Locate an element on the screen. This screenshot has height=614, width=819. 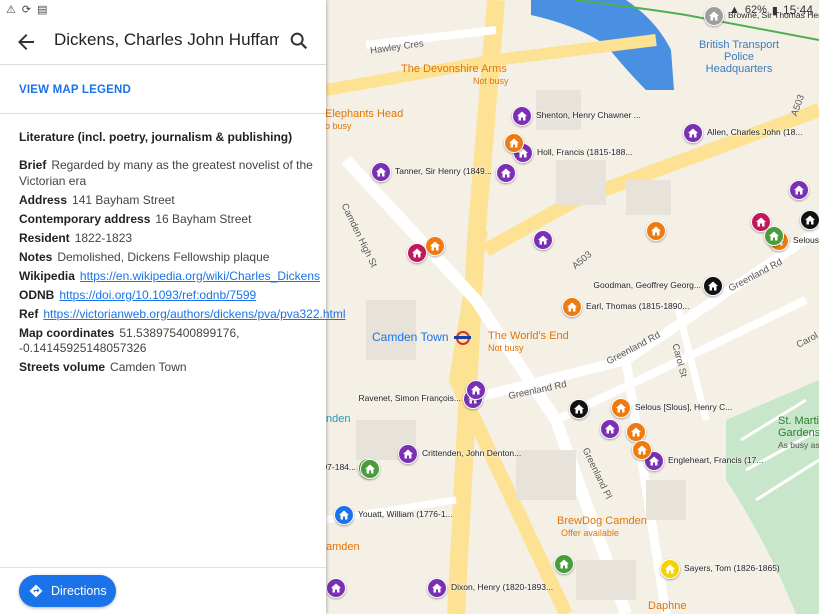
poi-nden-partial: nden is located at coordinates (338, 419).